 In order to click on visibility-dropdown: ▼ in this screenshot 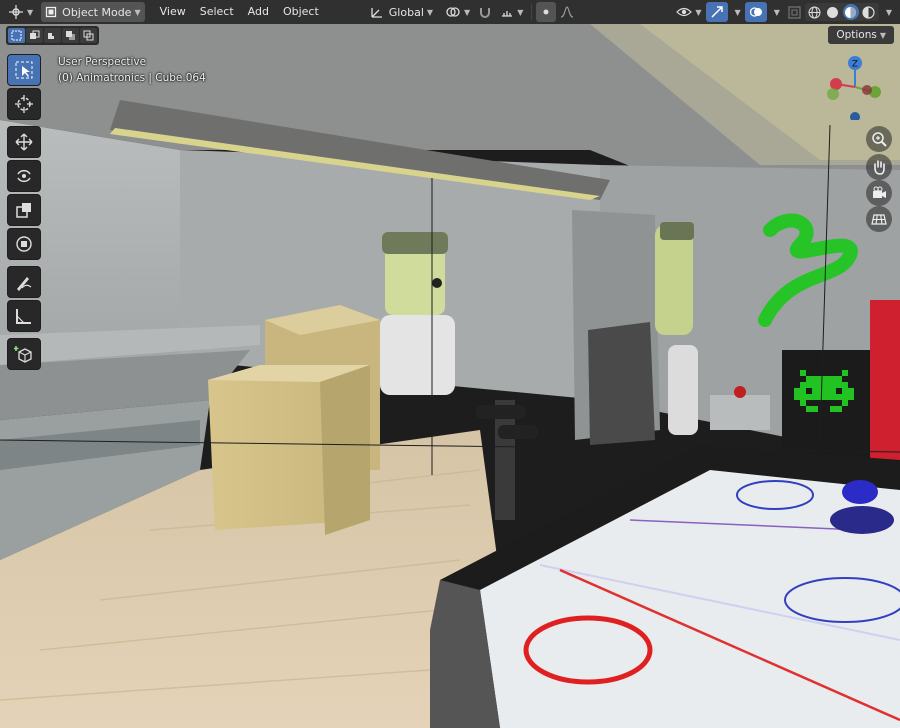, I will do `click(688, 12)`.